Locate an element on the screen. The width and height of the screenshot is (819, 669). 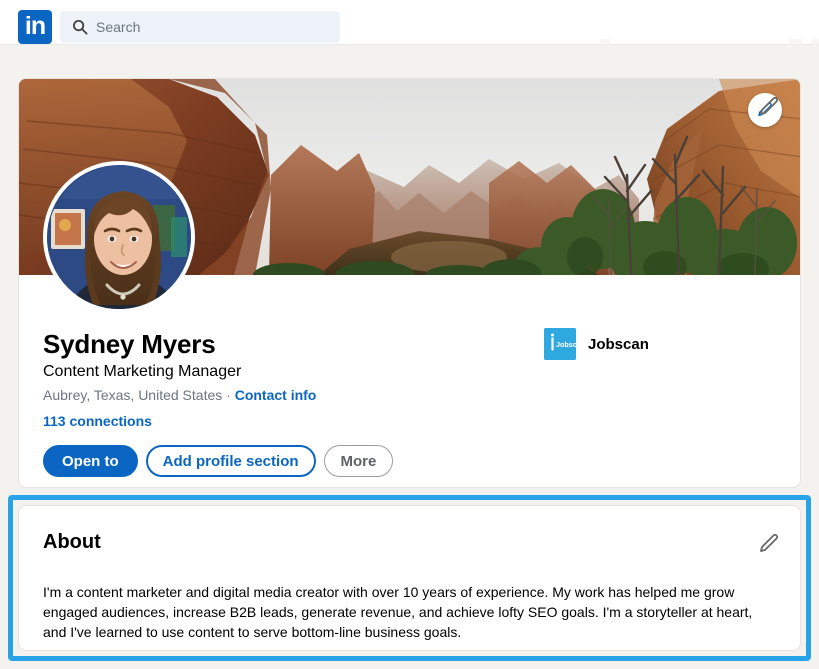
current-company-row: Jobscan Jobscan is located at coordinates (596, 344).